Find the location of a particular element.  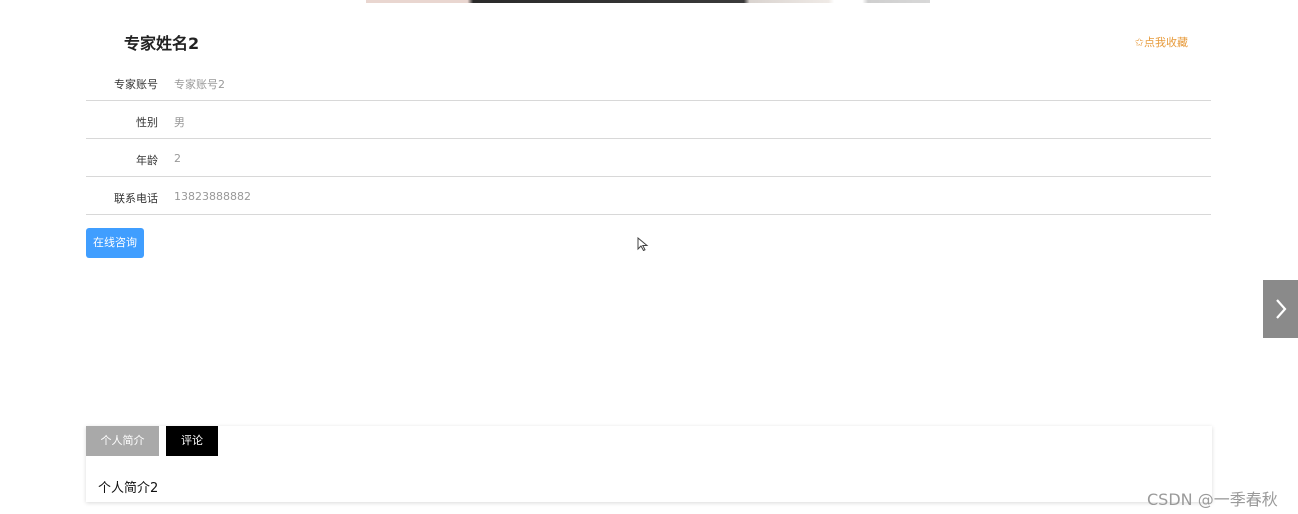

info-row-account: 专家账号 专家账号2 is located at coordinates (648, 82).